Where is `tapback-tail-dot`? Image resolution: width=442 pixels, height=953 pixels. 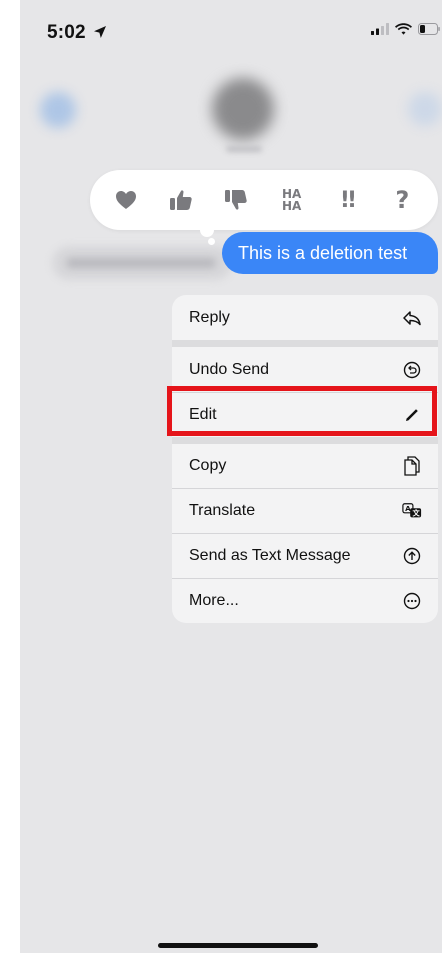
tapback-tail-dot is located at coordinates (207, 230).